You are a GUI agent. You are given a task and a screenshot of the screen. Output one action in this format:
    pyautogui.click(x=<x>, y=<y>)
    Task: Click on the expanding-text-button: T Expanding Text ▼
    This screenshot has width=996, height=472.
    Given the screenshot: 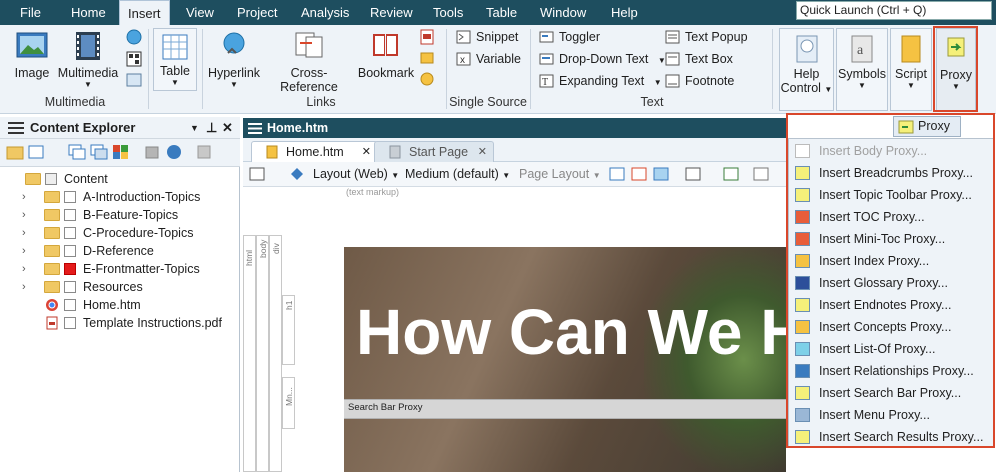 What is the action you would take?
    pyautogui.click(x=599, y=81)
    